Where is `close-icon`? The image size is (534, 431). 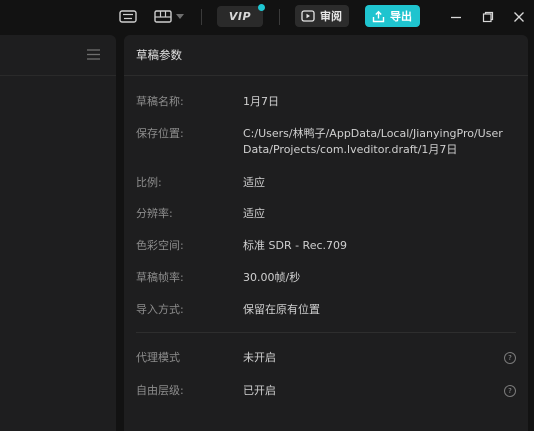
close-icon is located at coordinates (519, 17).